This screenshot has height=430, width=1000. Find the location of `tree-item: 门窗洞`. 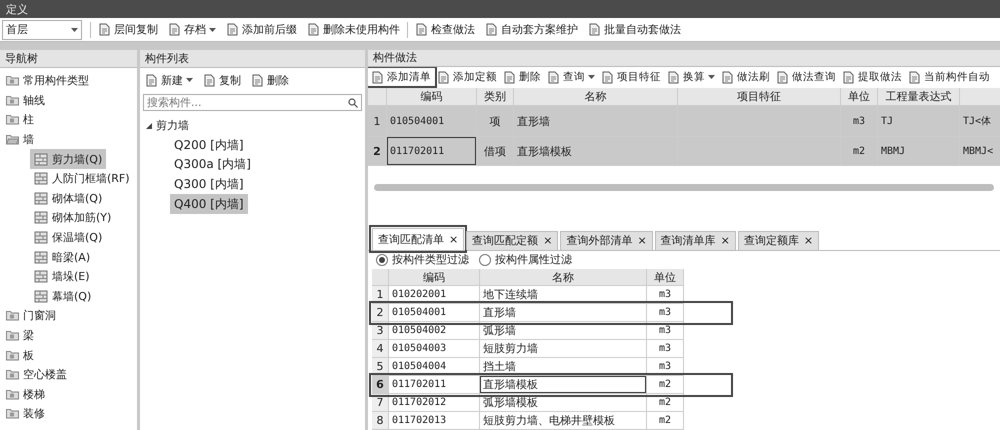

tree-item: 门窗洞 is located at coordinates (31, 316).